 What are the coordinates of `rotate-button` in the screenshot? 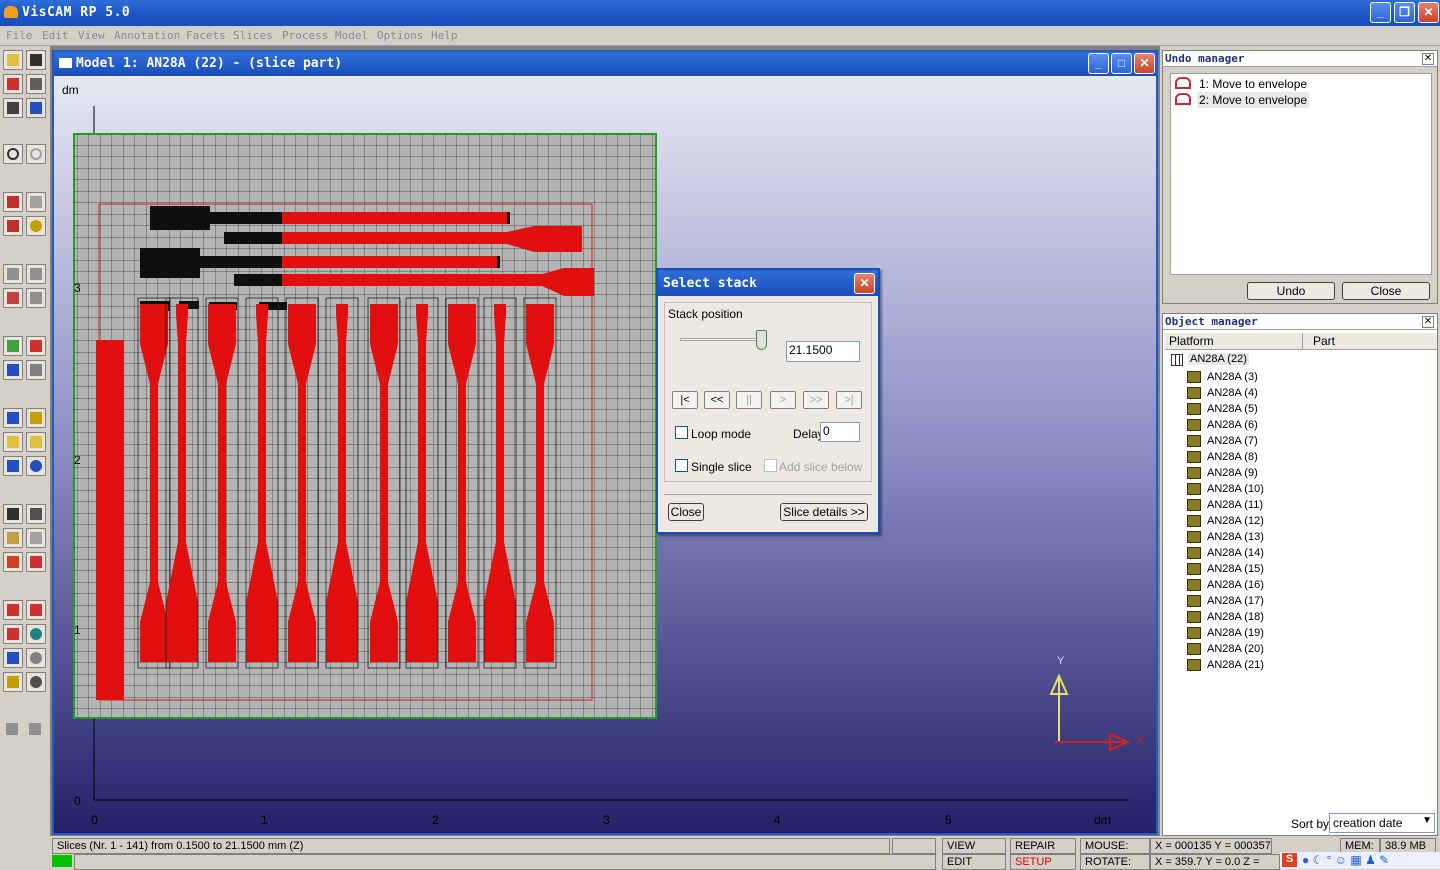 It's located at (36, 466).